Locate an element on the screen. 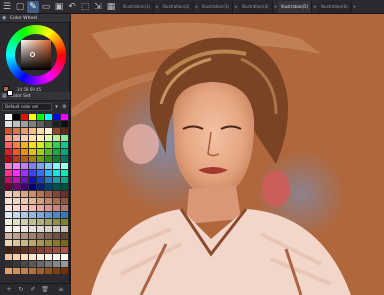 Image resolution: width=384 pixels, height=295 pixels. undo-icon: ↶ is located at coordinates (72, 7).